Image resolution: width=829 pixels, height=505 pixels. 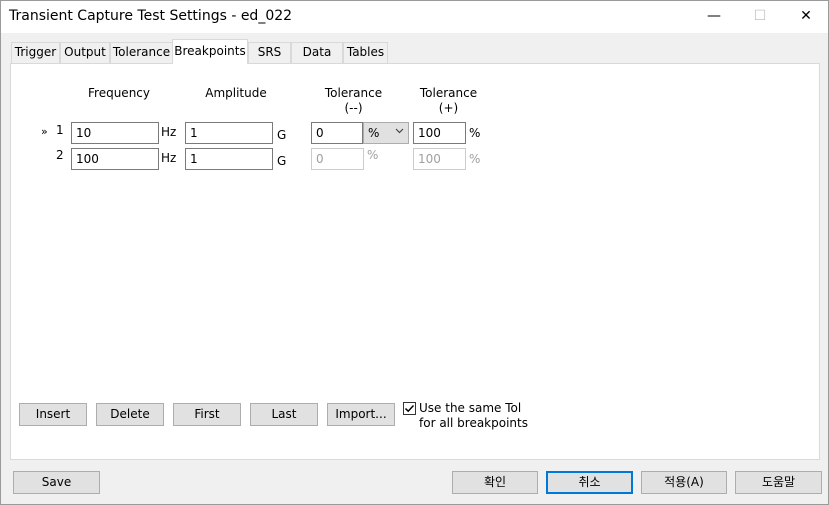 I want to click on ok-button-label: 확인, so click(x=495, y=482).